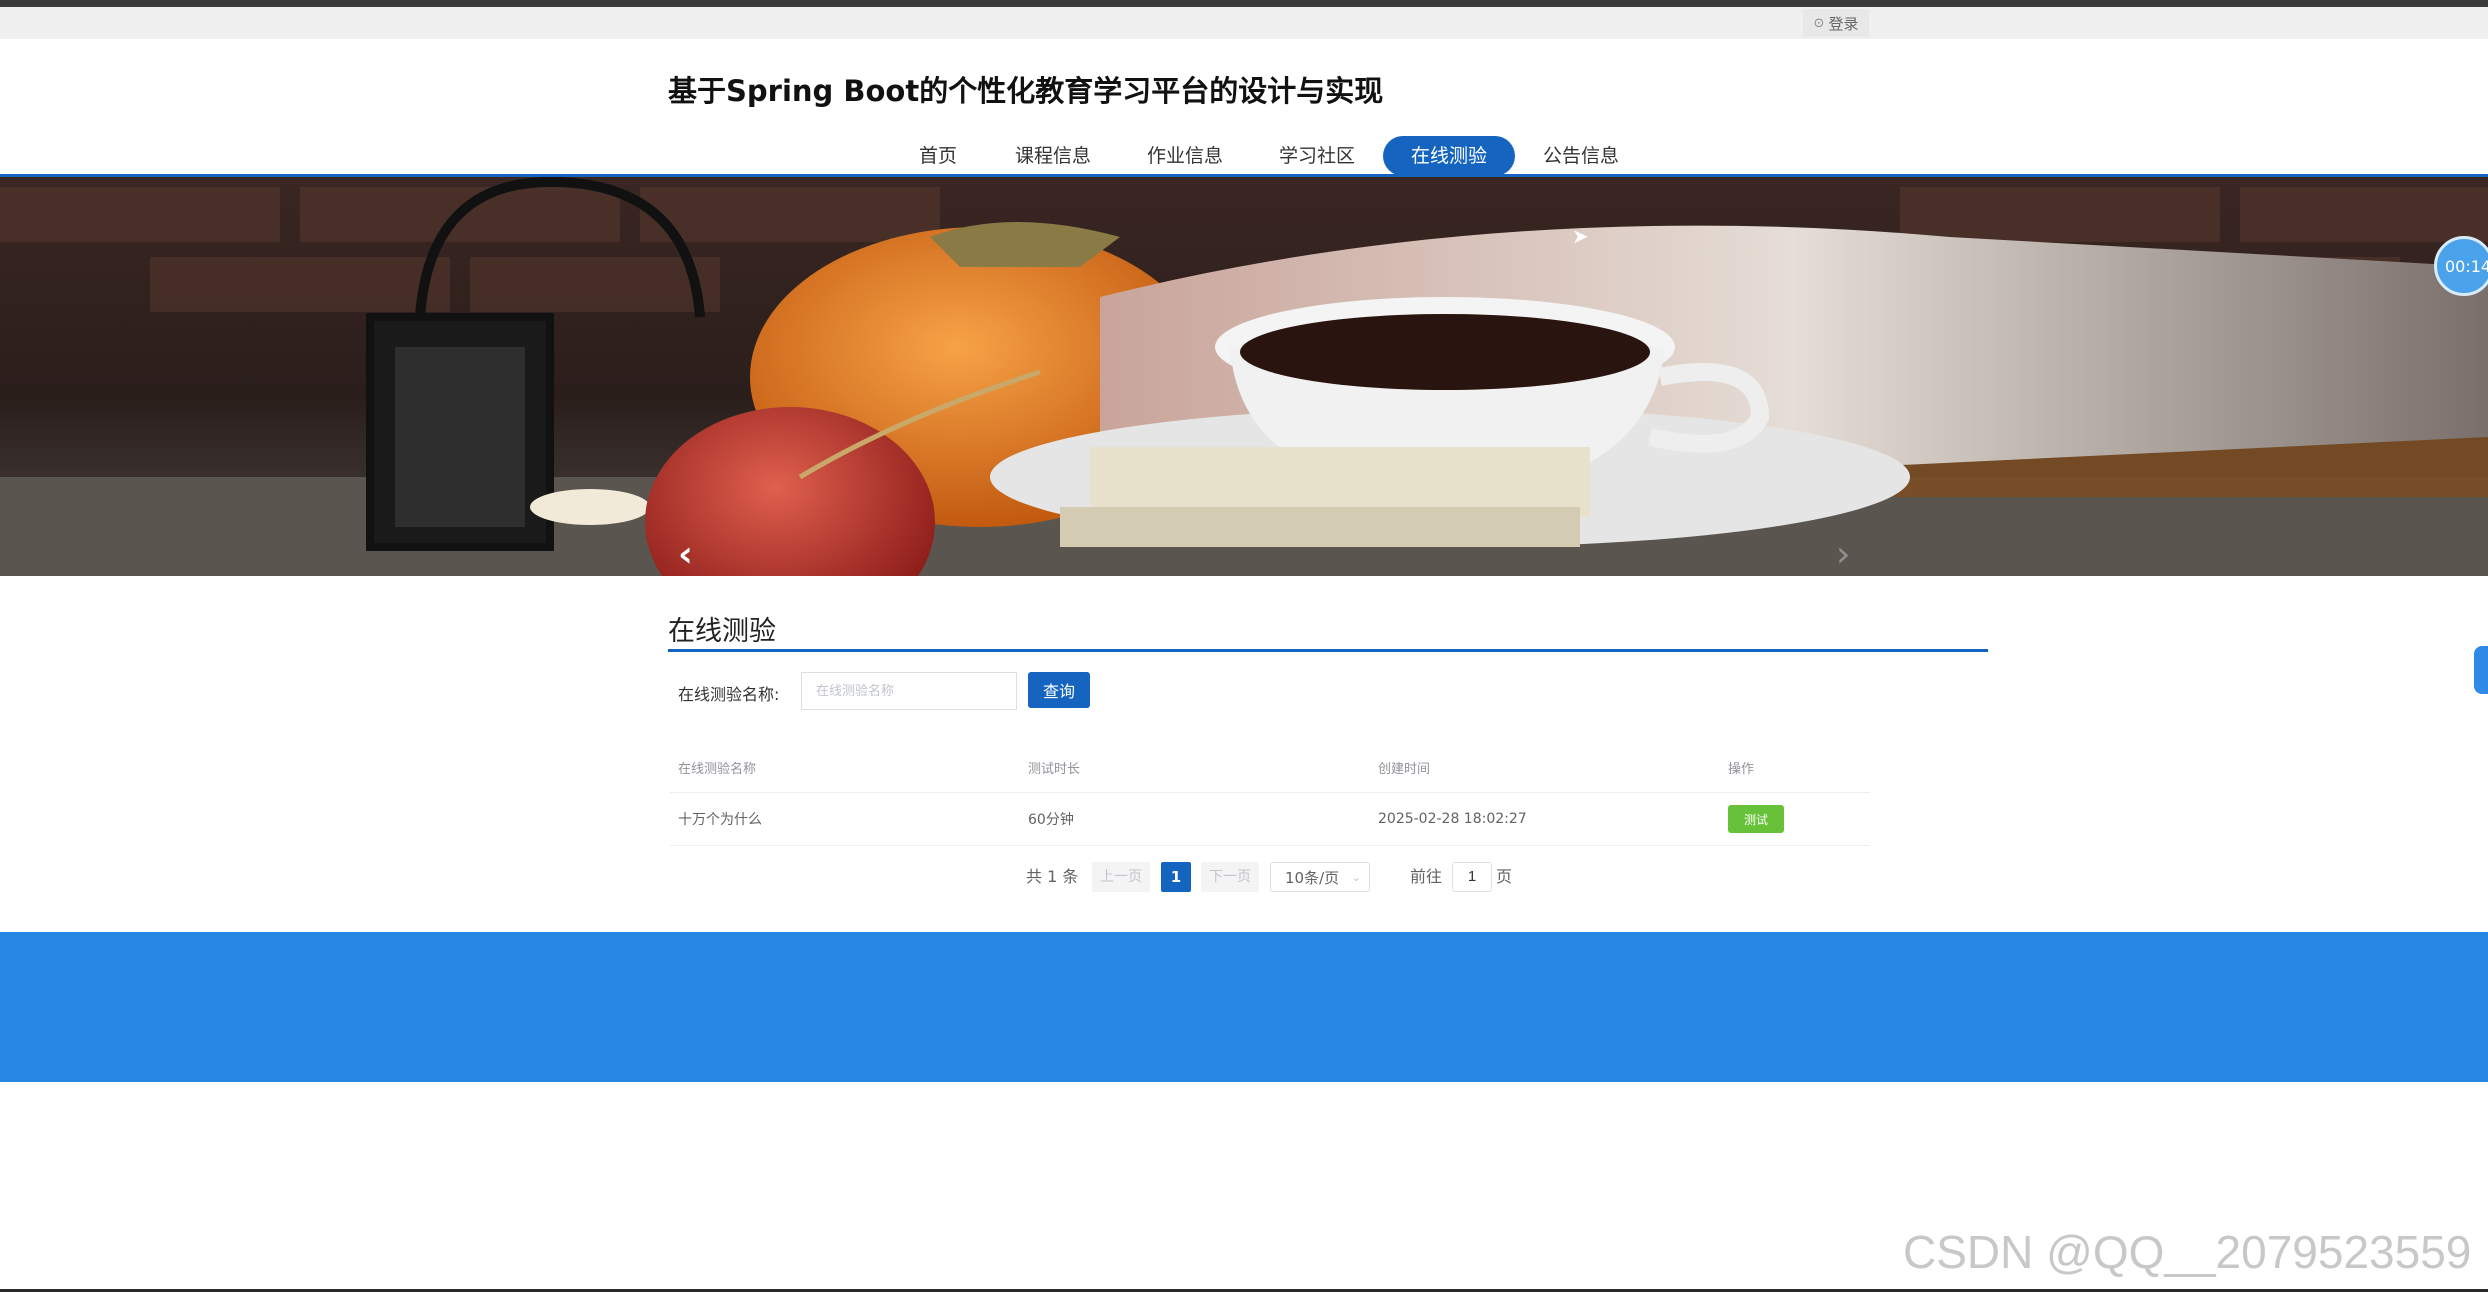  I want to click on timer-text: 00:14, so click(2466, 266).